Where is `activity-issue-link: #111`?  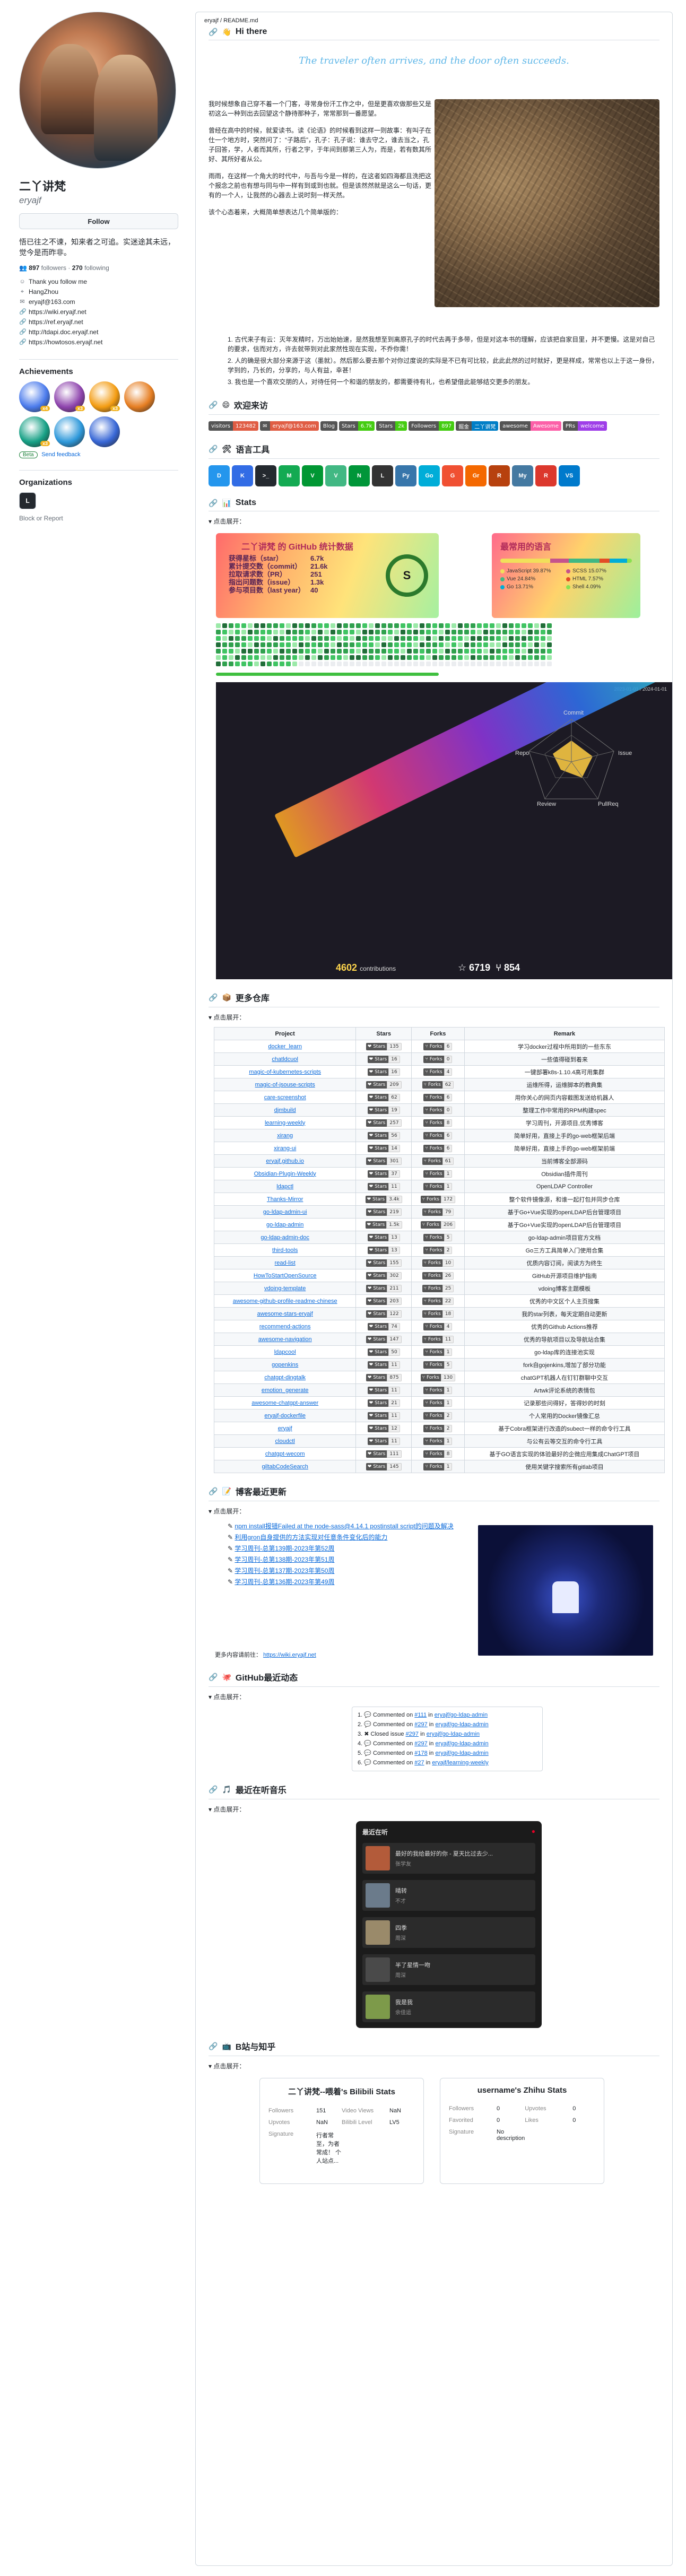
activity-issue-link: #111 is located at coordinates (421, 1715).